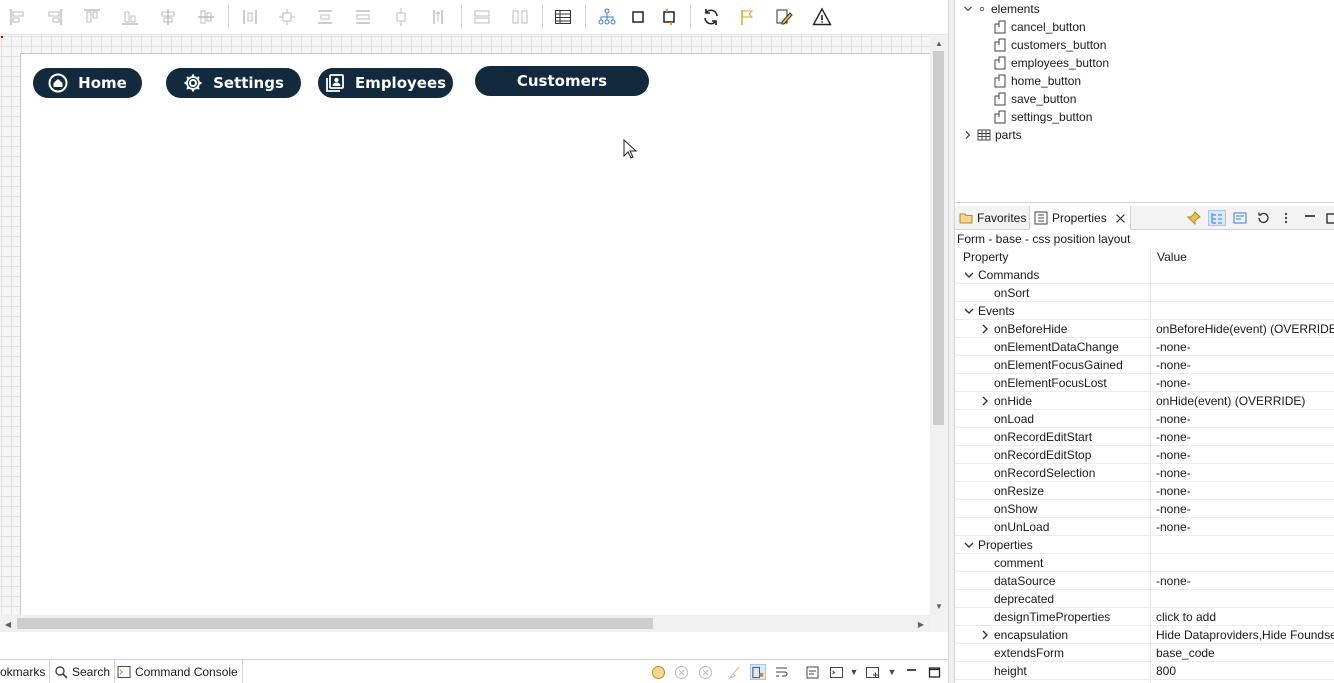 The width and height of the screenshot is (1334, 683). I want to click on tree-item-cancel-button: cancel_button, so click(1039, 27).